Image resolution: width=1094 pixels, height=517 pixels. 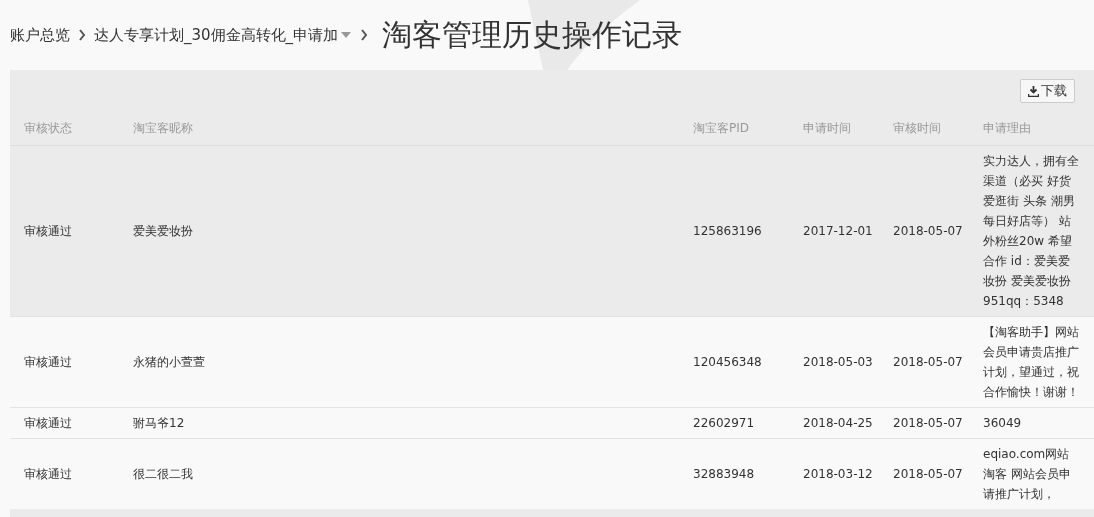 I want to click on table-cell-text: 很二很二我, so click(x=163, y=474).